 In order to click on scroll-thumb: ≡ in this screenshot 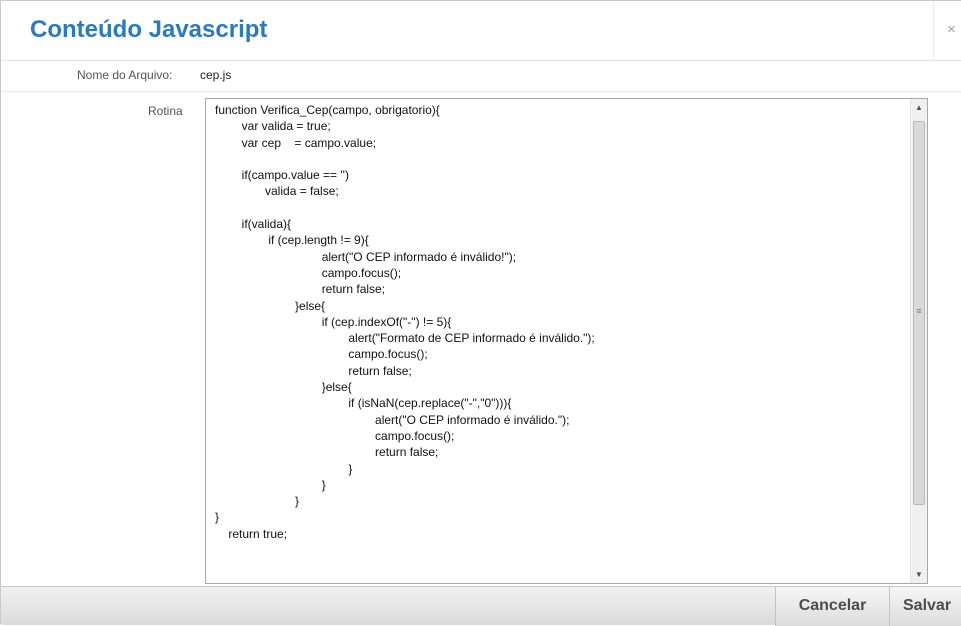, I will do `click(919, 313)`.